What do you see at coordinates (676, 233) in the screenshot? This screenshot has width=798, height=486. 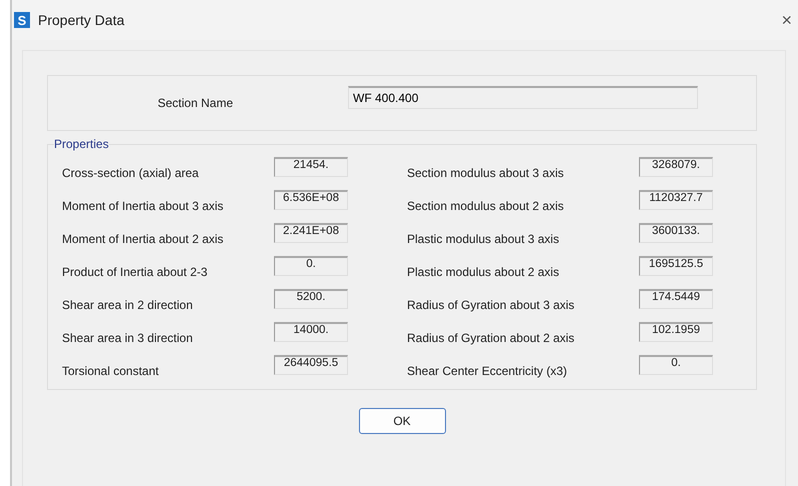 I see `property-value: 3600133.` at bounding box center [676, 233].